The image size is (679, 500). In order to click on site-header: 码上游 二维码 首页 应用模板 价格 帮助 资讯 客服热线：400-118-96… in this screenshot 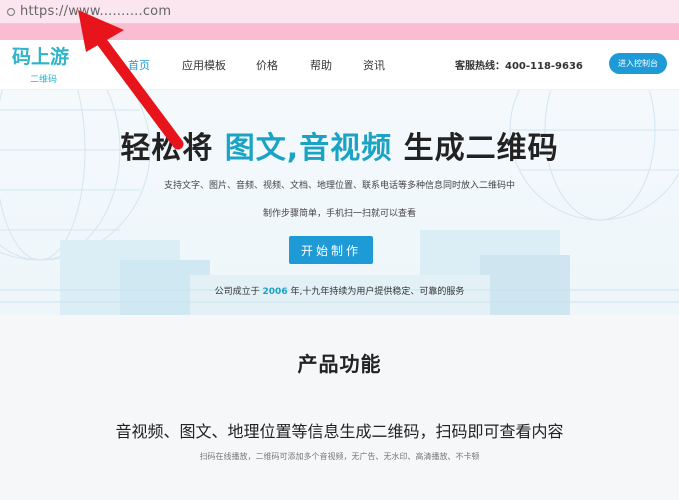, I will do `click(339, 65)`.